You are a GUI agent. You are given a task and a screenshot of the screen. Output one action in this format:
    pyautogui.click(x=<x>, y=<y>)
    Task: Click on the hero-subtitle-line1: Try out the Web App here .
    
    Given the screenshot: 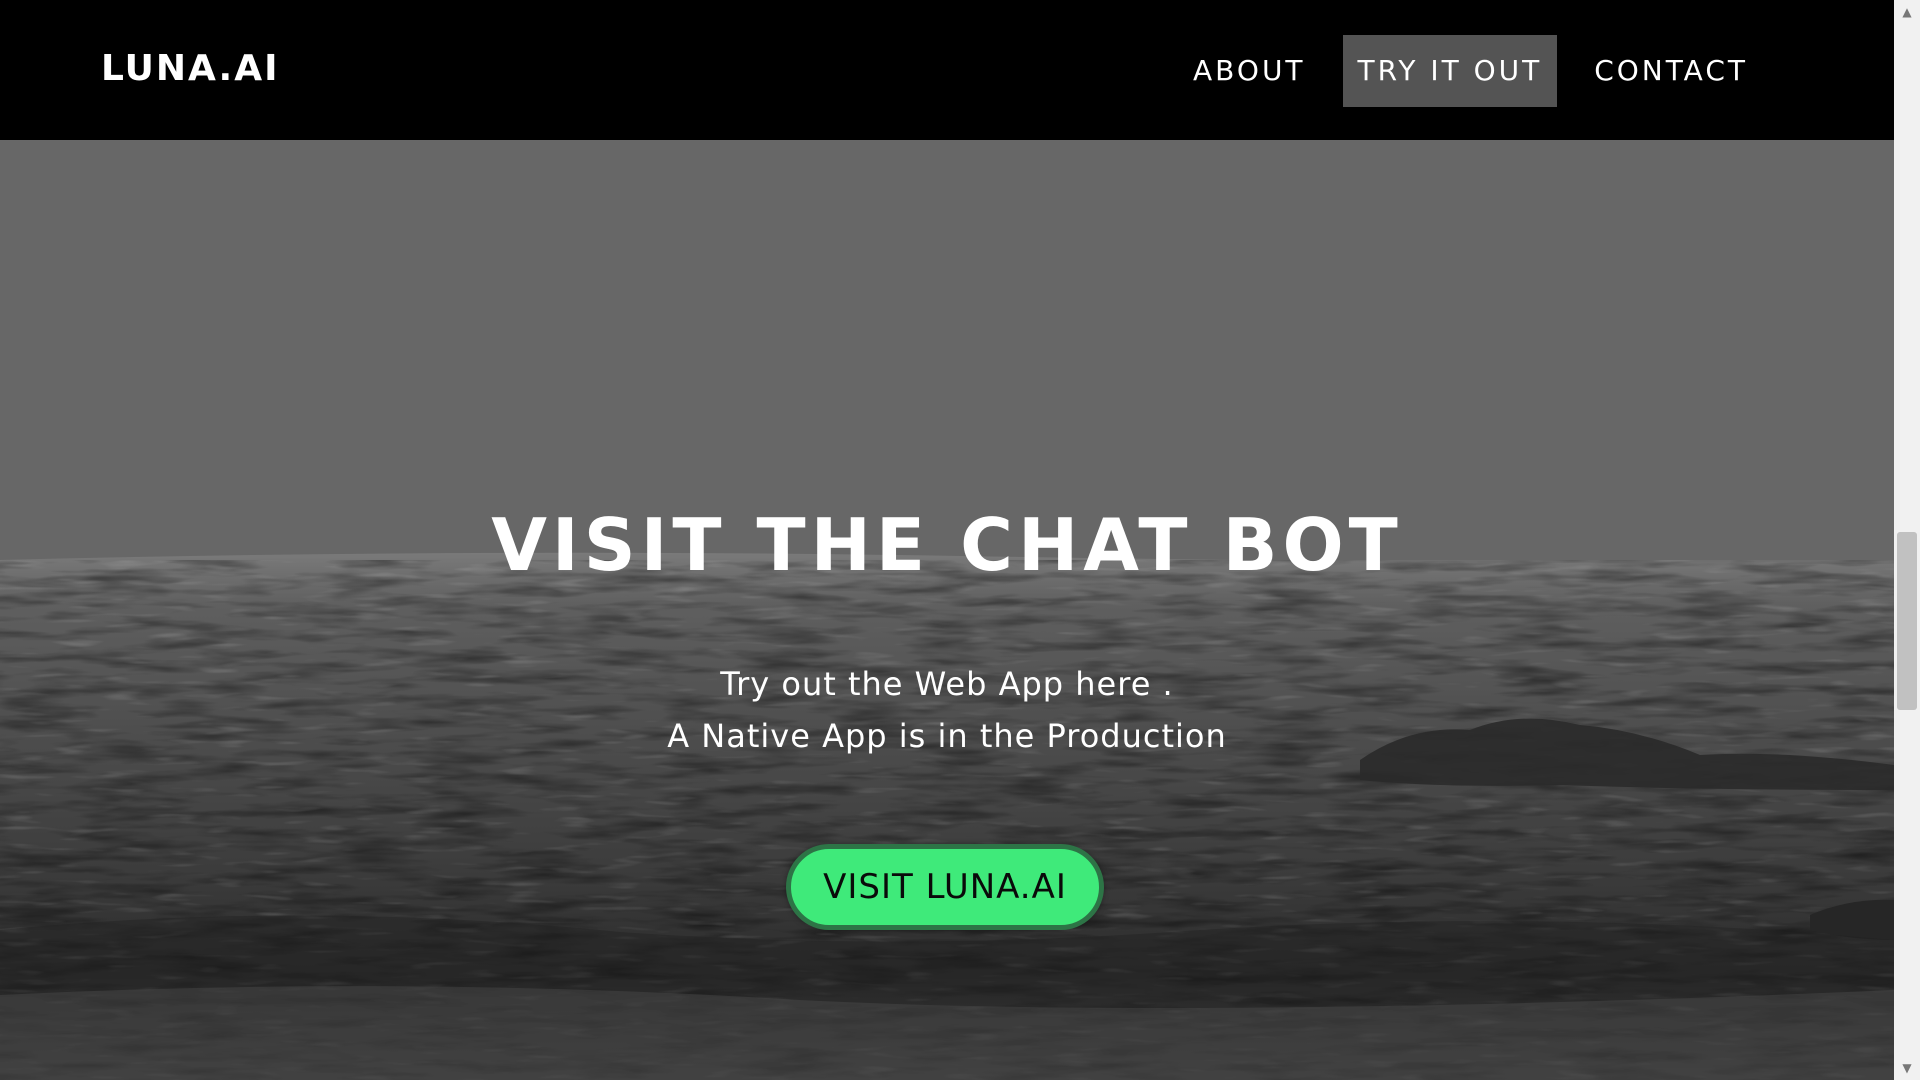 What is the action you would take?
    pyautogui.click(x=947, y=684)
    